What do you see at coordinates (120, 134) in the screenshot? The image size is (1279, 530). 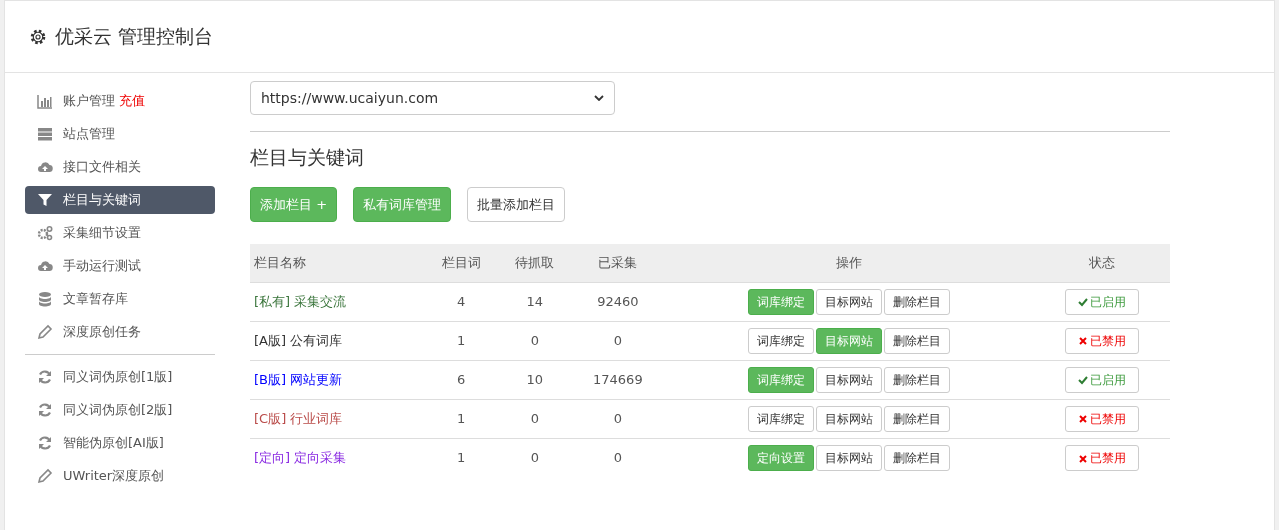 I see `sidebar-item: 站点管理` at bounding box center [120, 134].